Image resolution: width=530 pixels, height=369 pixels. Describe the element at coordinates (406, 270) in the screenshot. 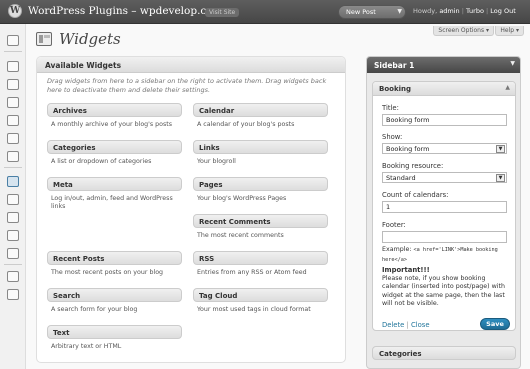

I see `important-heading: Important!!!` at that location.